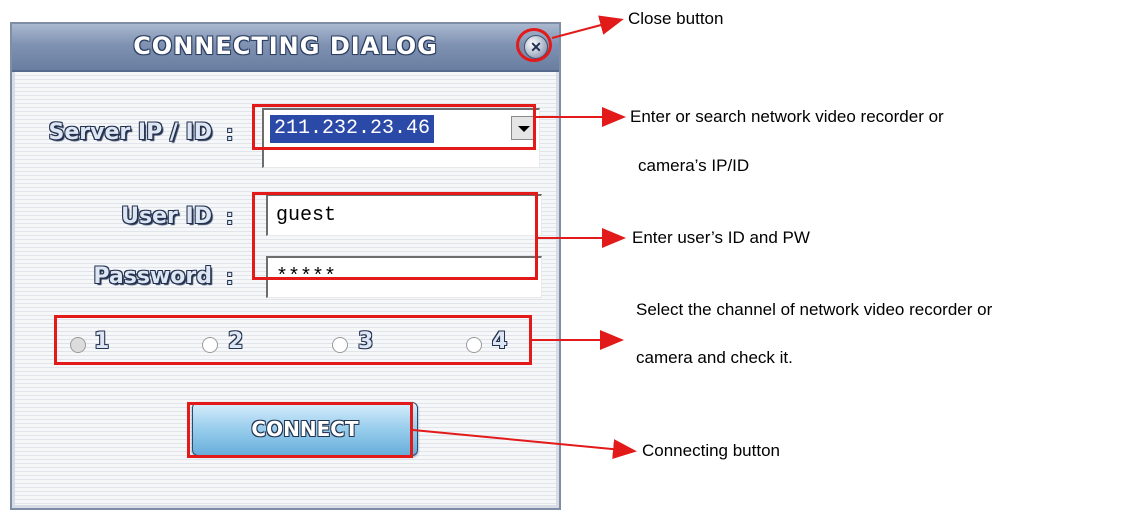 Image resolution: width=1146 pixels, height=512 pixels. Describe the element at coordinates (721, 237) in the screenshot. I see `credentials-annotation: Enter user’s ID and PW` at that location.